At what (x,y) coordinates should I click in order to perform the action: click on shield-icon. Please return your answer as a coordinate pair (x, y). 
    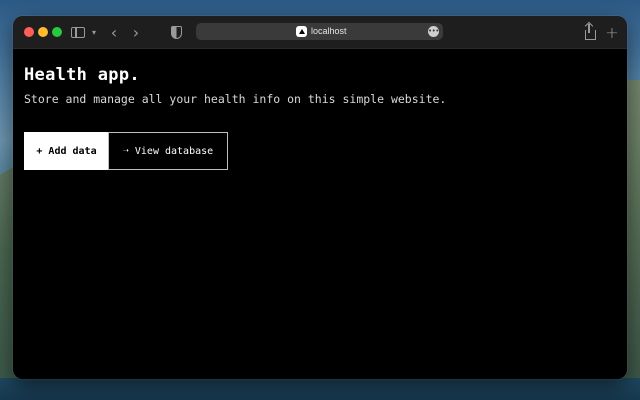
    Looking at the image, I should click on (176, 32).